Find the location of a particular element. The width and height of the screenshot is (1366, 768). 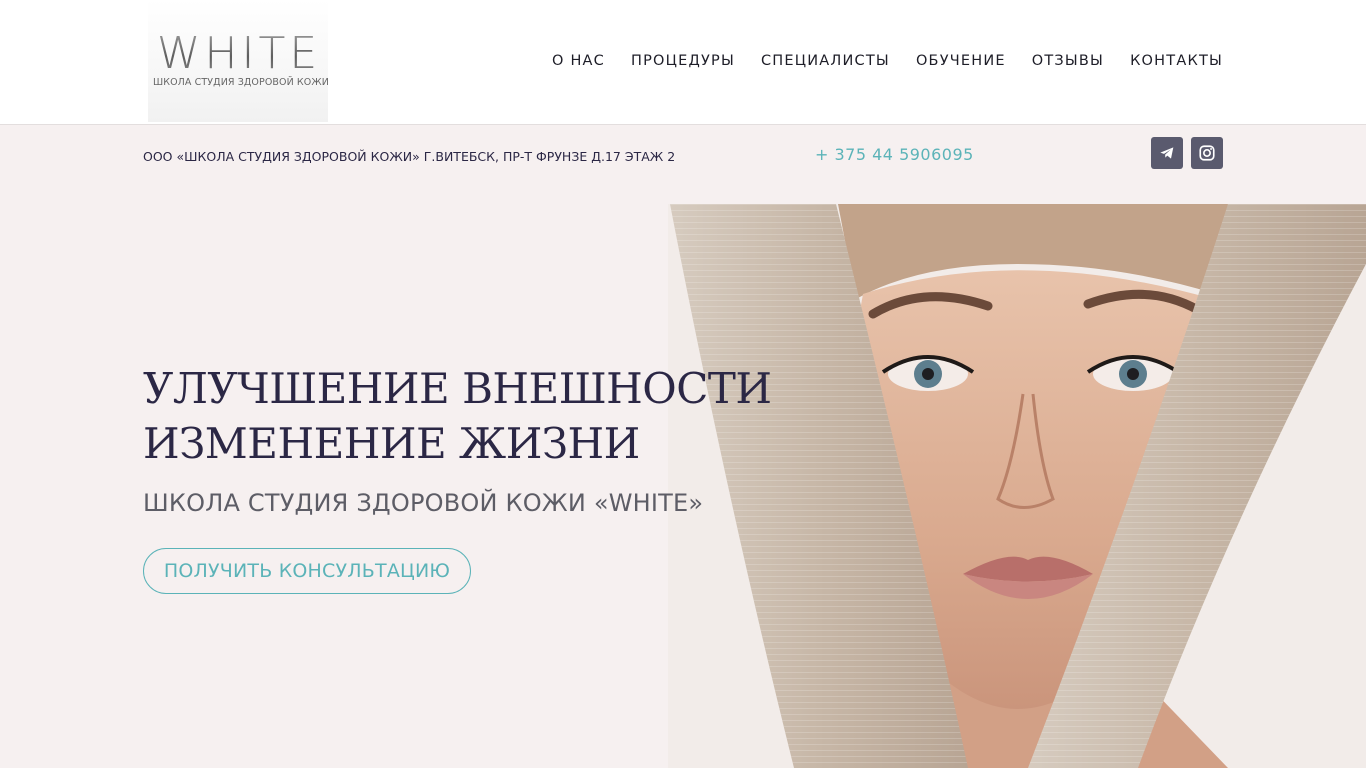

hero-title: УЛУЧШЕНИЕ ВНЕШНОСТИ ИЗМЕНЕНИЕ ЖИЗНИ is located at coordinates (457, 416).